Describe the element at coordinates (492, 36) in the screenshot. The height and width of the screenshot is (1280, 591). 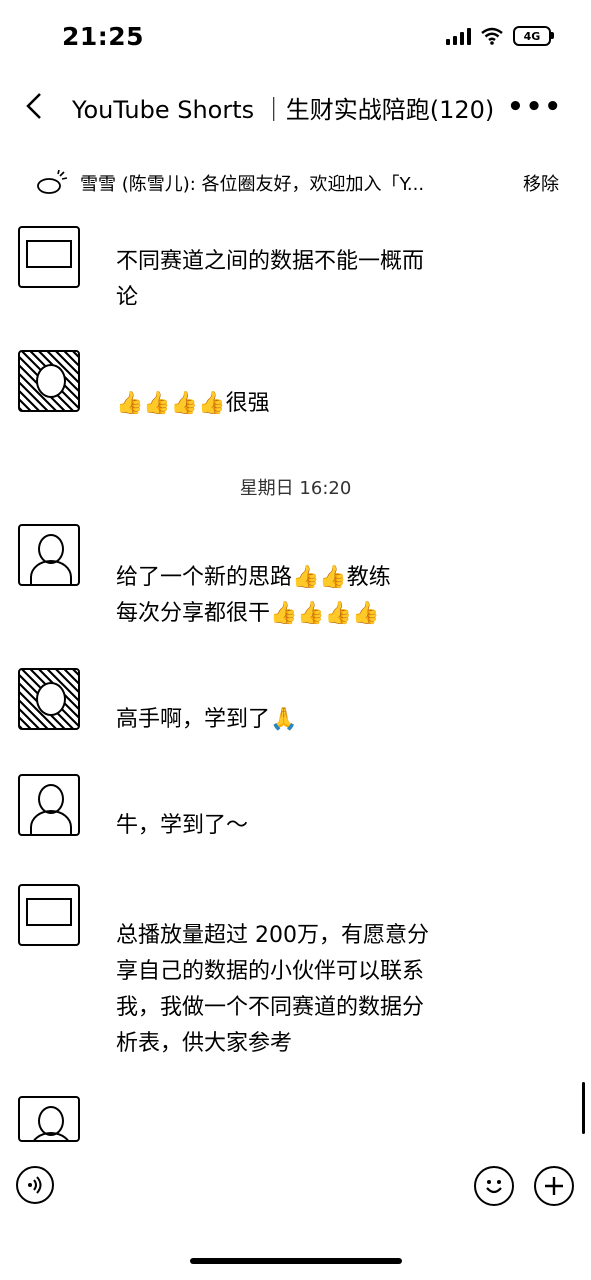
I see `wifi-icon` at that location.